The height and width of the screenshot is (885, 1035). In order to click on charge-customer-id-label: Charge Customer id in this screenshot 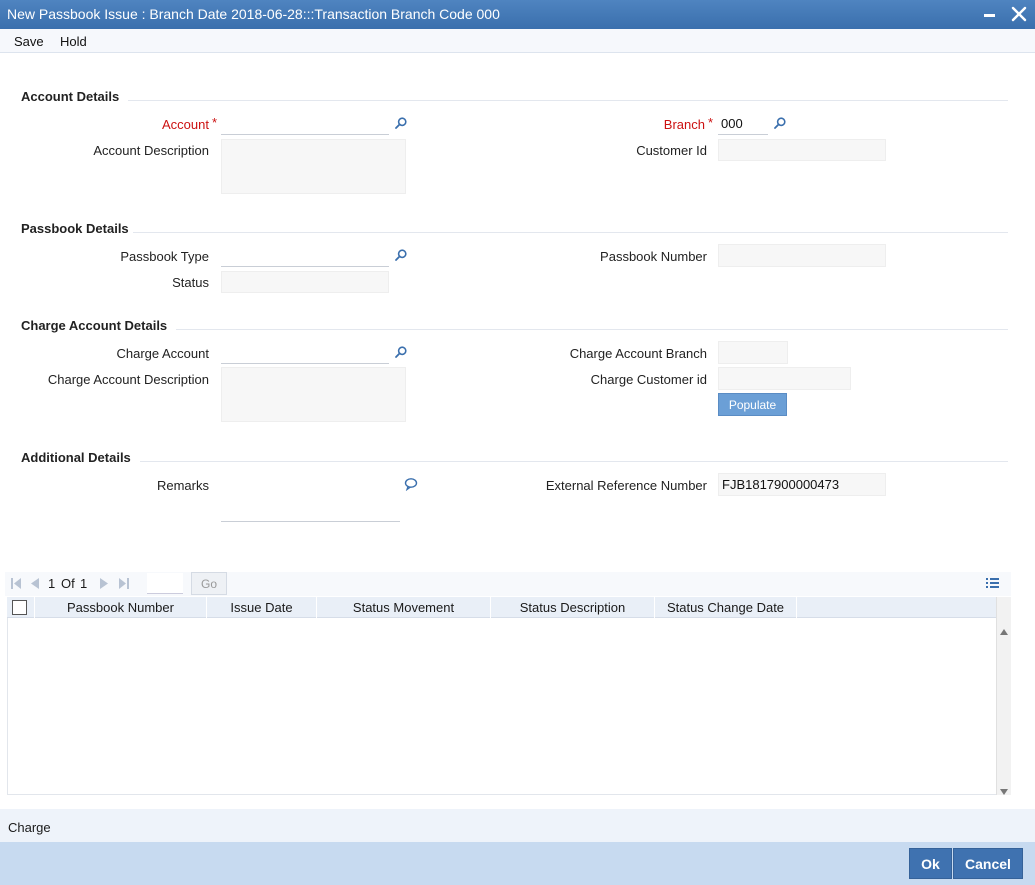, I will do `click(648, 379)`.